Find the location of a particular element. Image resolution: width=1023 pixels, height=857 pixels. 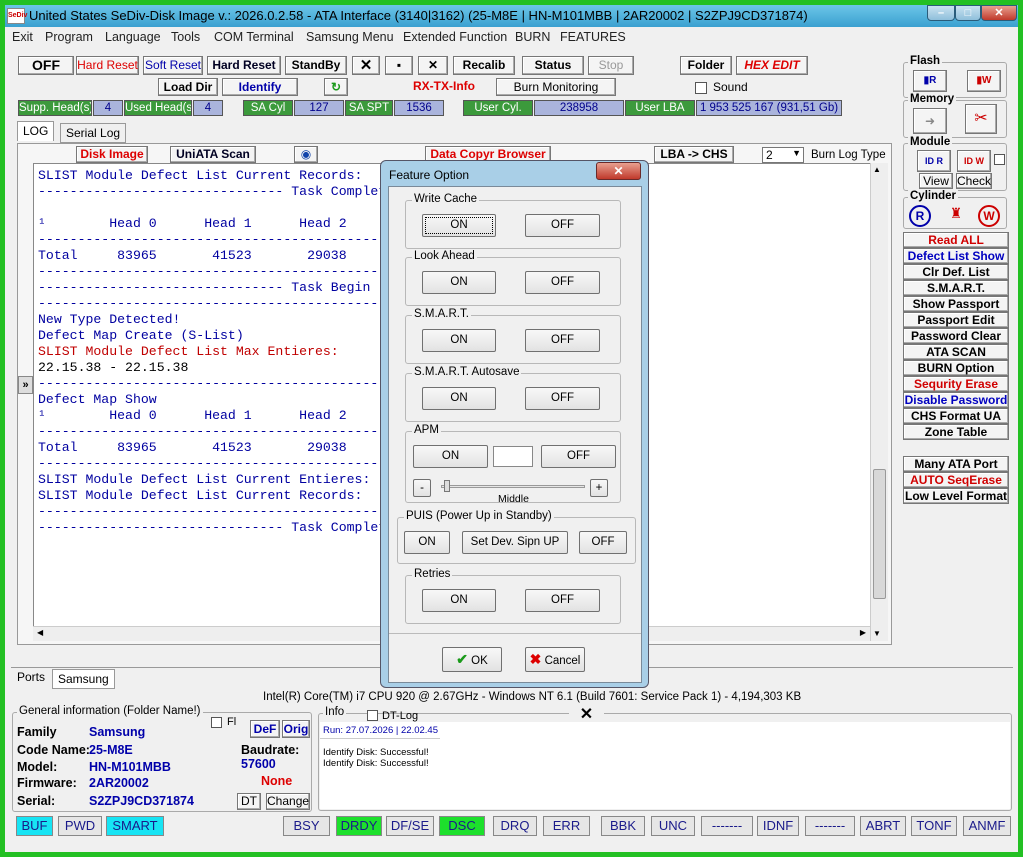

rx-tx-info-button: RX-TX-Info is located at coordinates (444, 87).